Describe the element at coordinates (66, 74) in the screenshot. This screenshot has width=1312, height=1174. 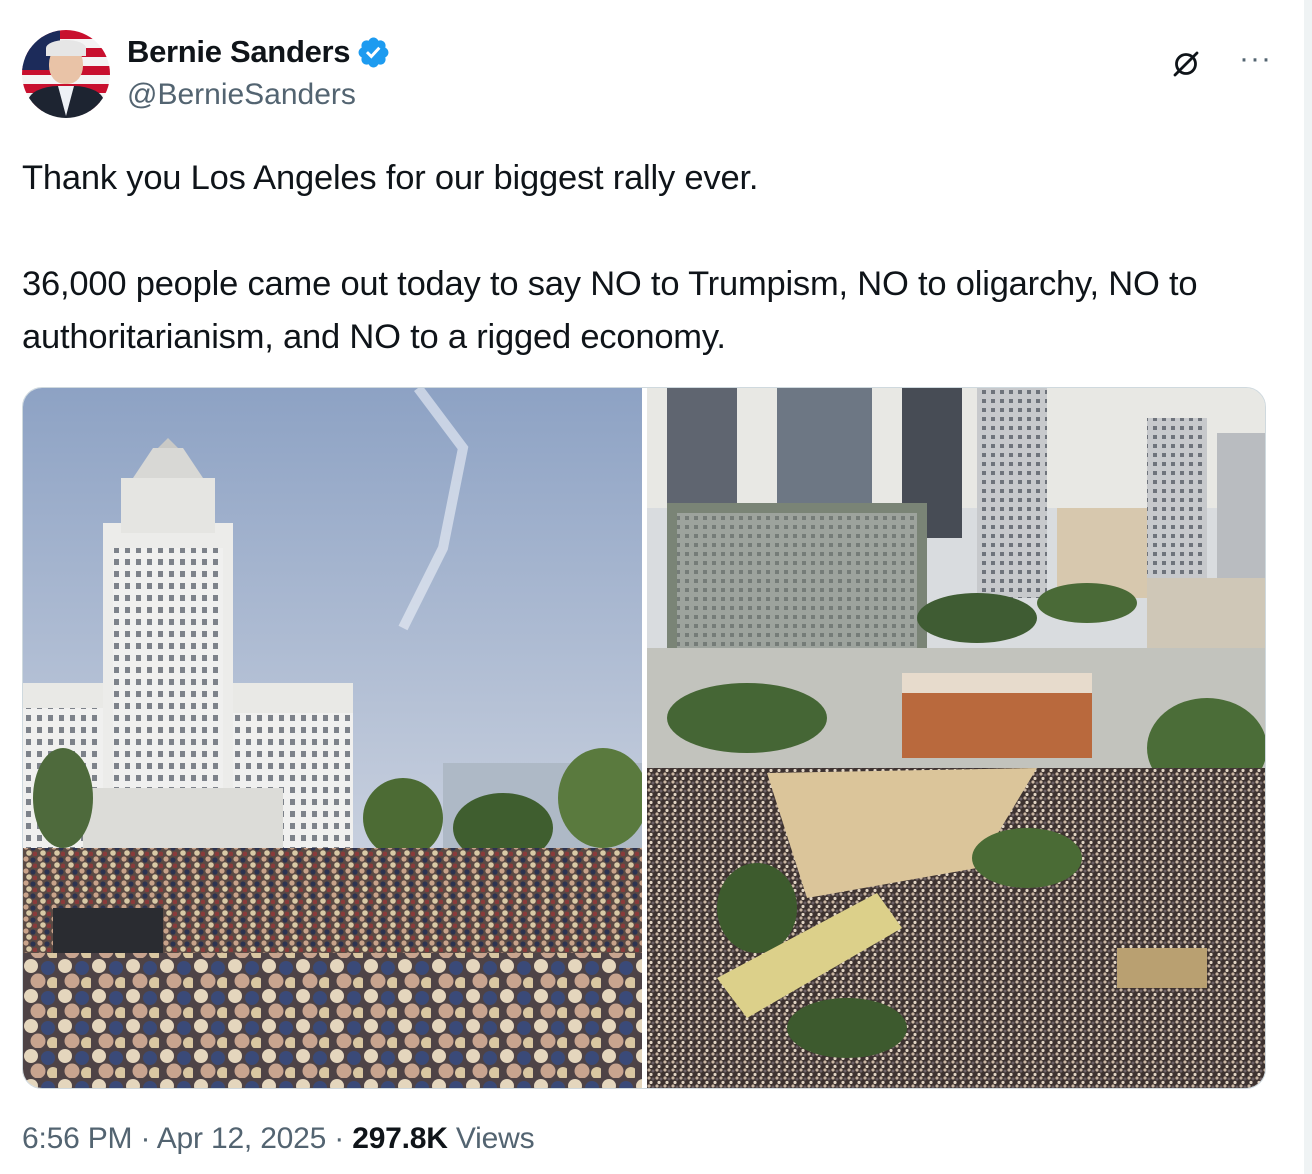
I see `avatar` at that location.